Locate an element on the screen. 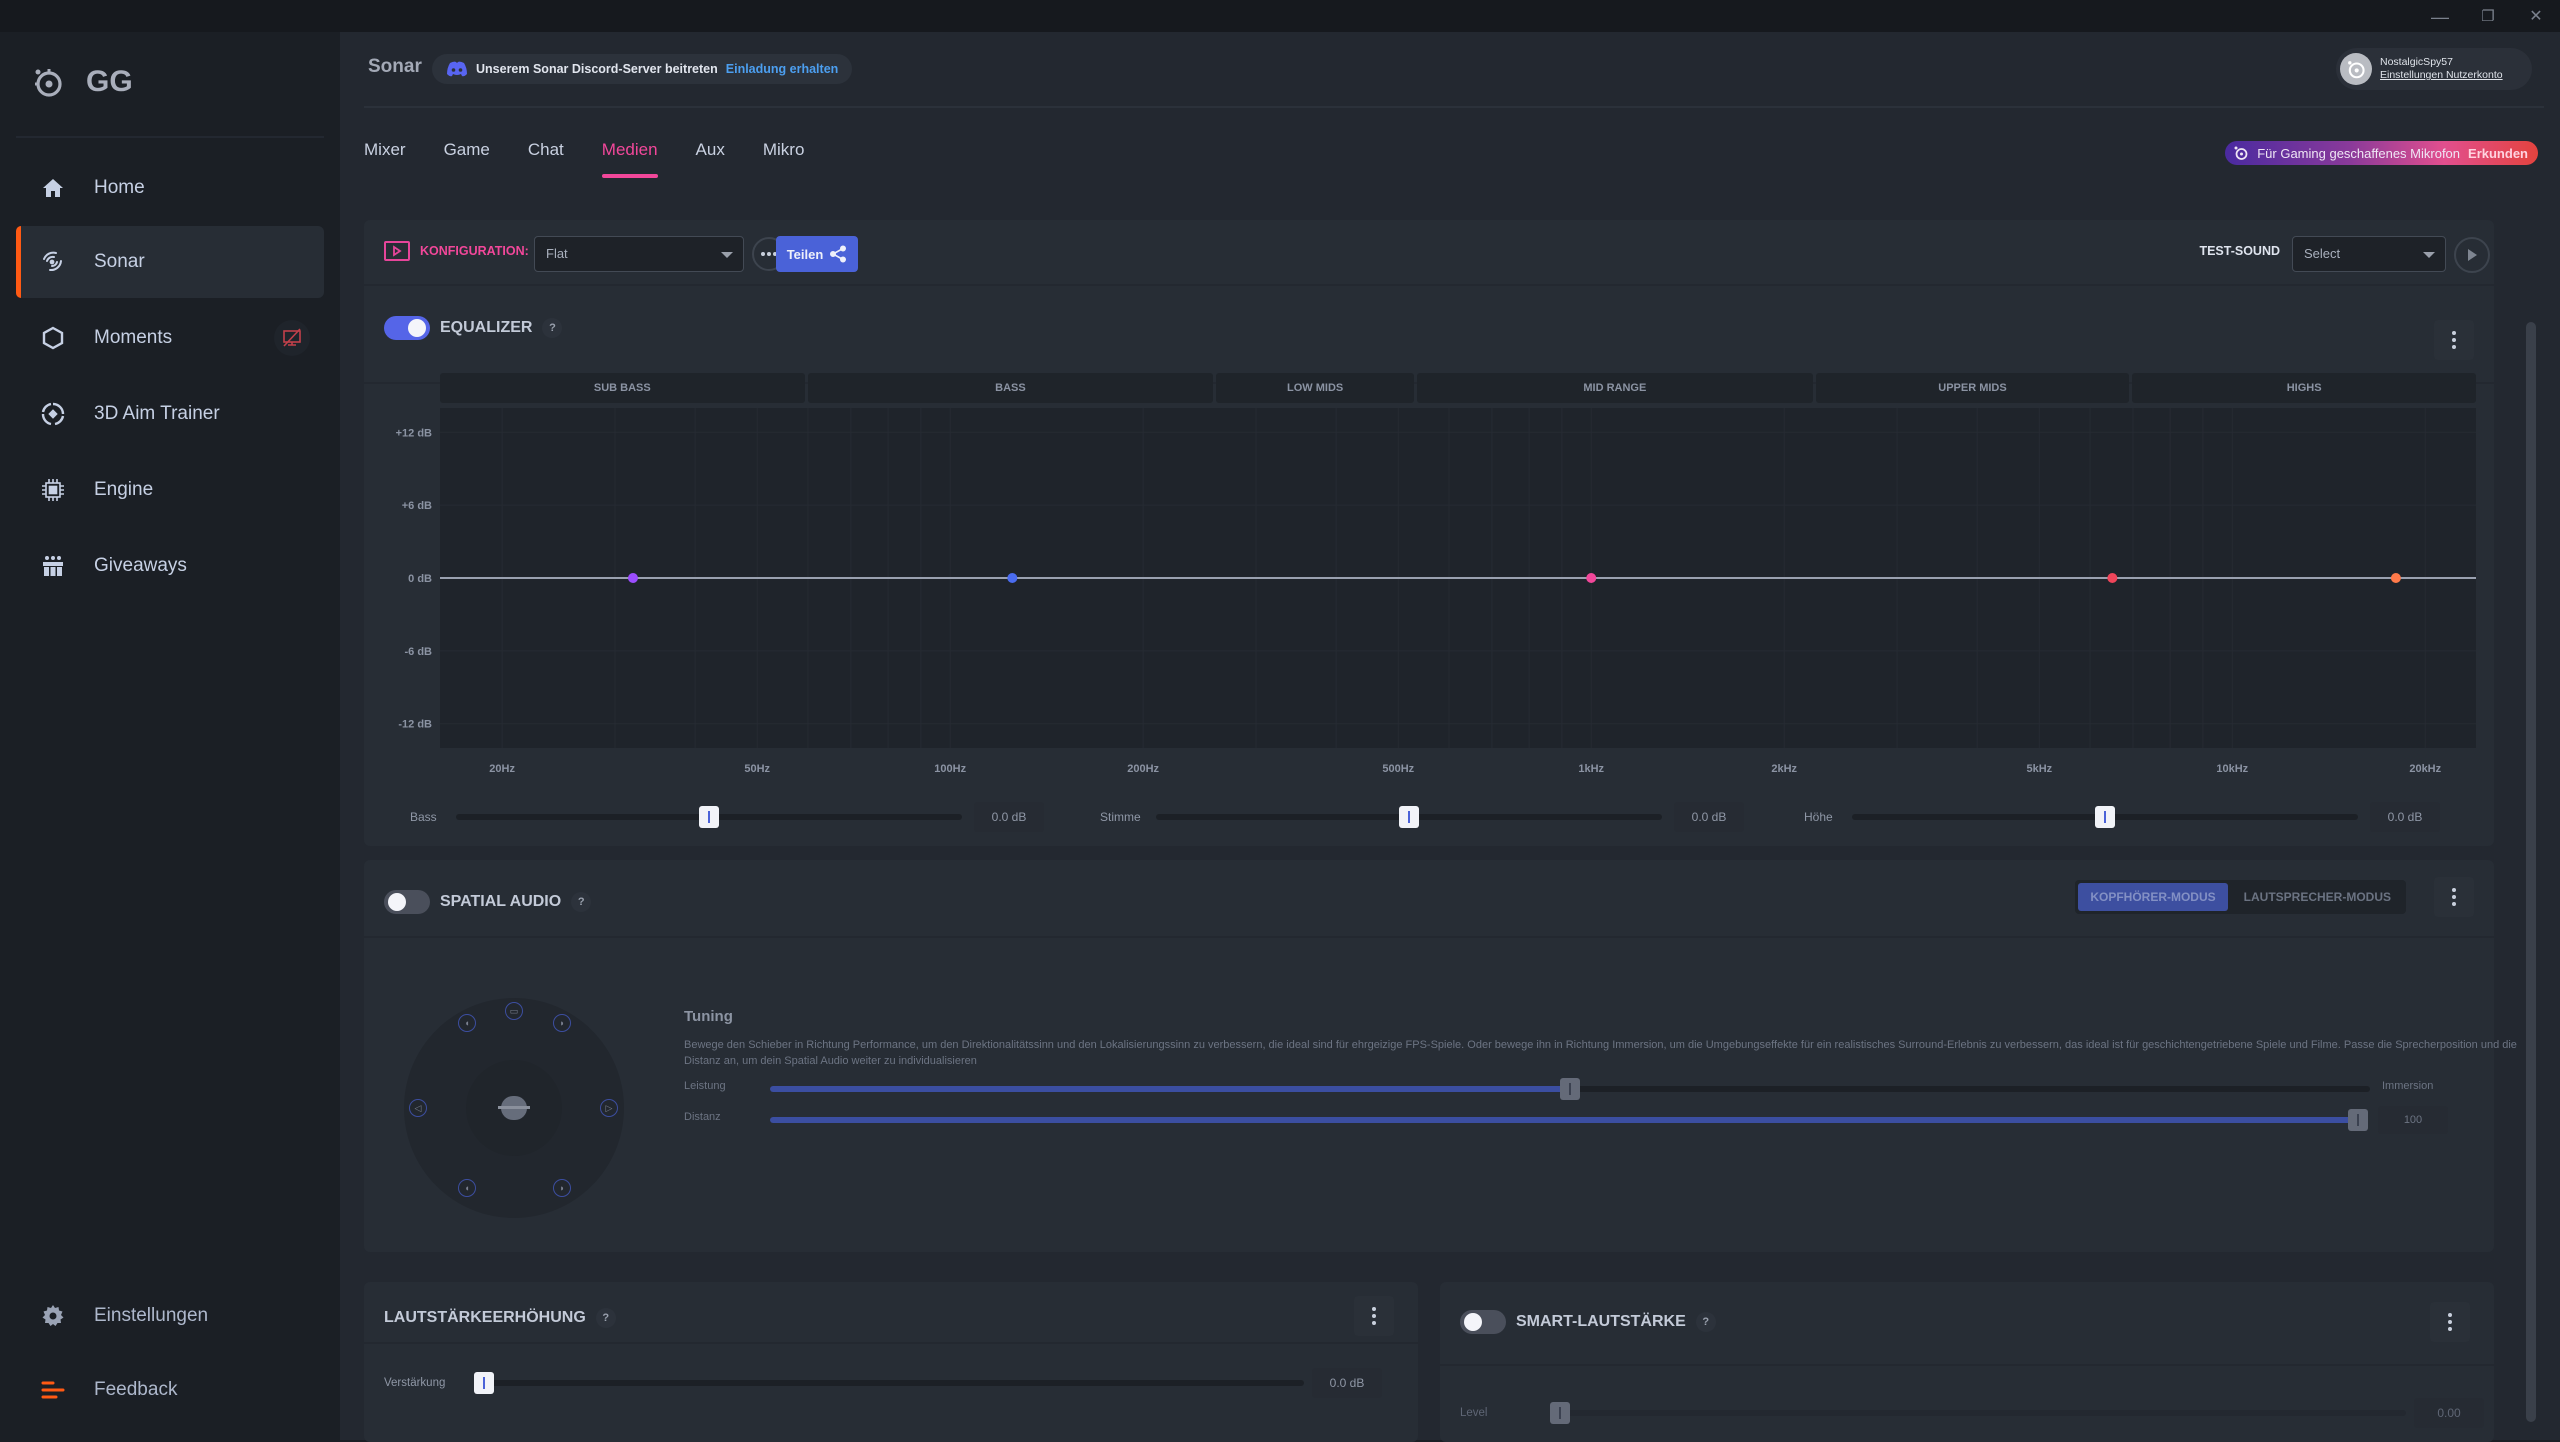  account-name: NostalgicSpy57 is located at coordinates (2416, 62).